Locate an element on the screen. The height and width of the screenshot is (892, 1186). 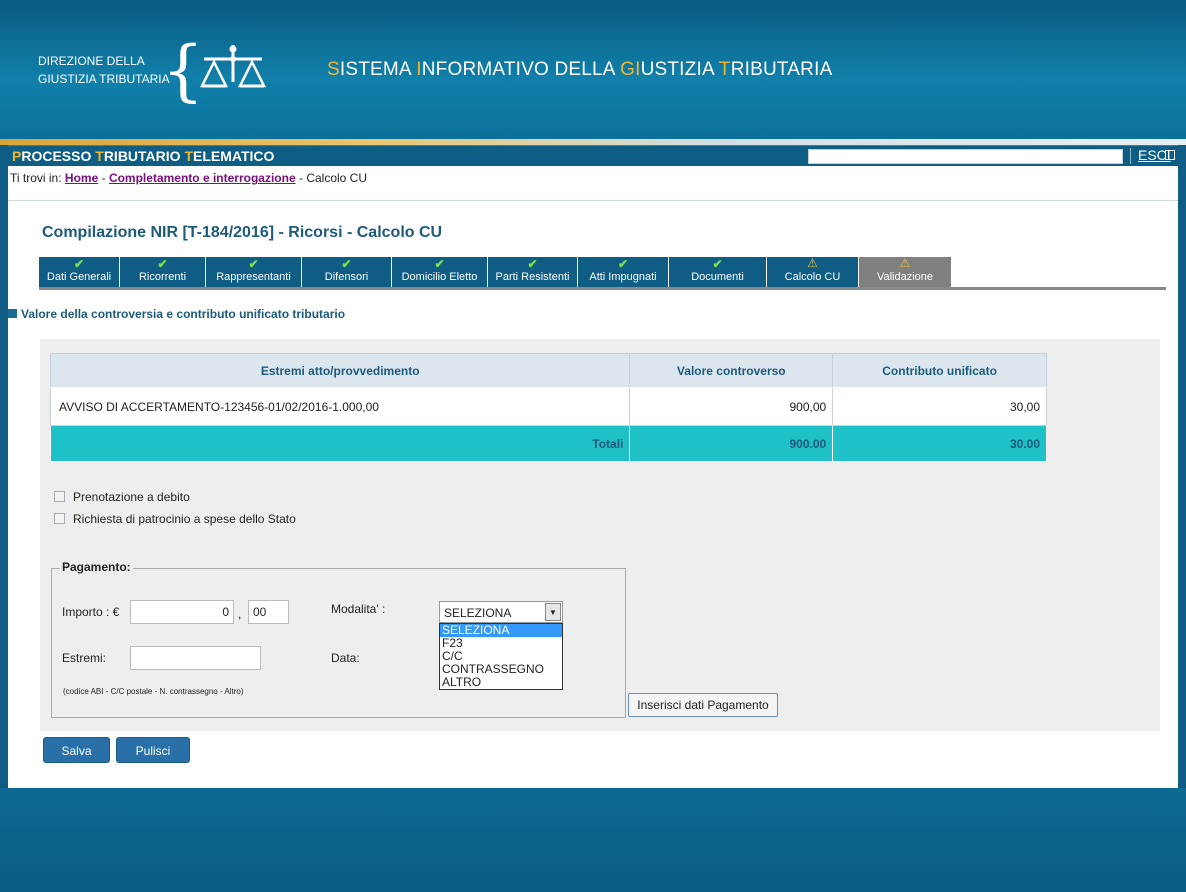
modalita-option-altro: ALTRO is located at coordinates (501, 682).